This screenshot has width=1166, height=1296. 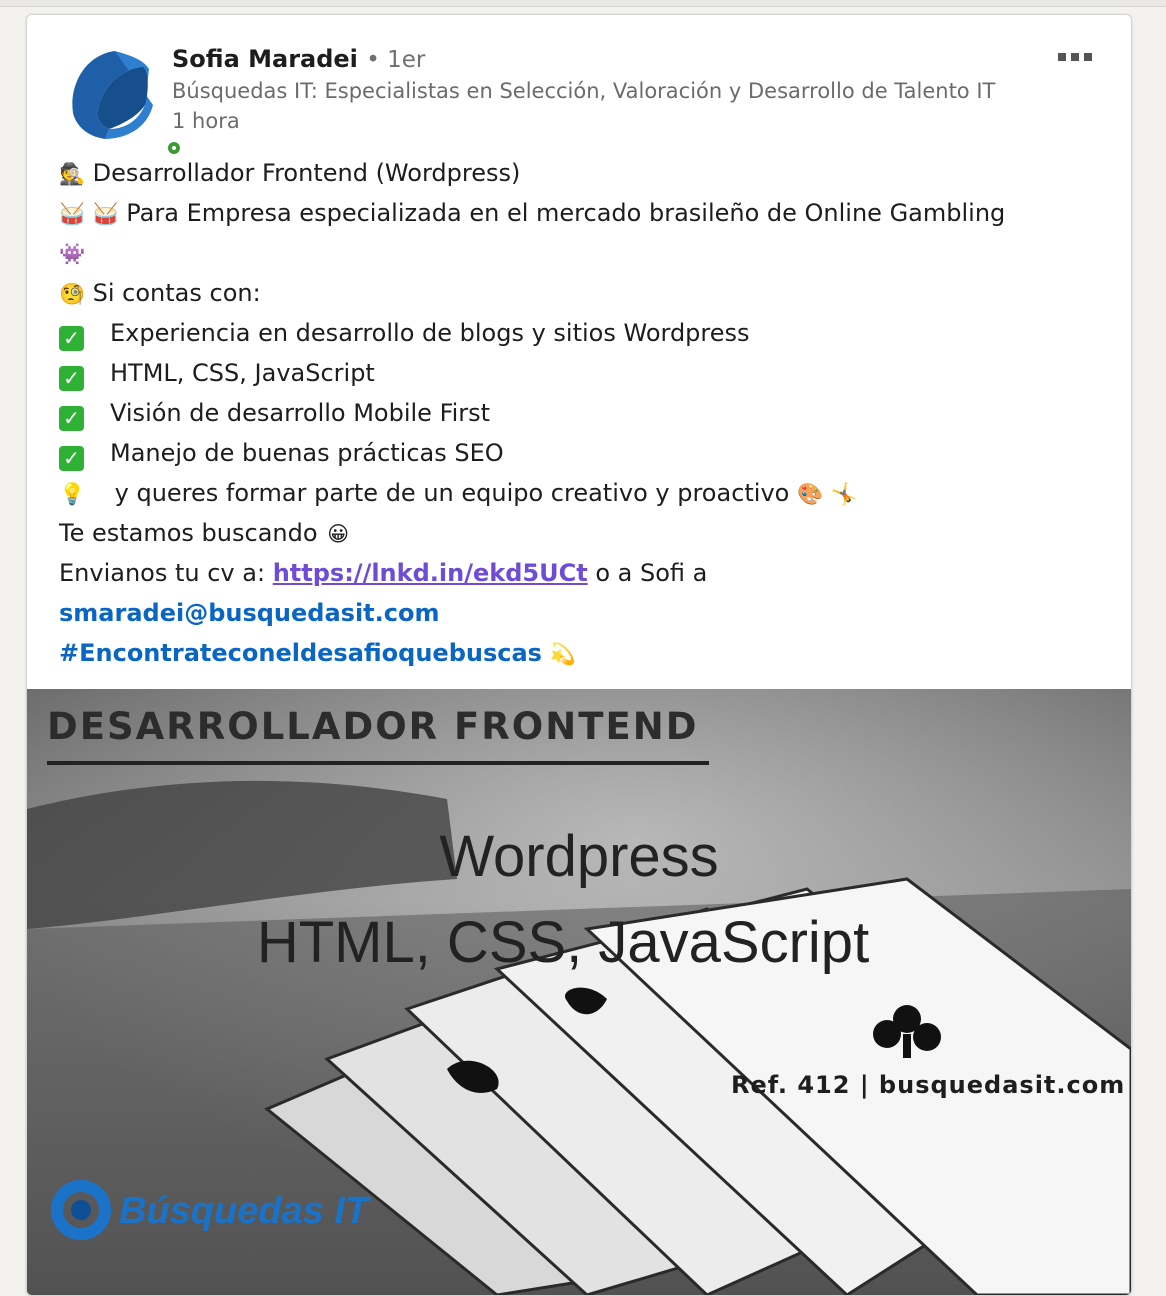 What do you see at coordinates (563, 942) in the screenshot?
I see `image-tech-line2: HTML, CSS, JavaScript` at bounding box center [563, 942].